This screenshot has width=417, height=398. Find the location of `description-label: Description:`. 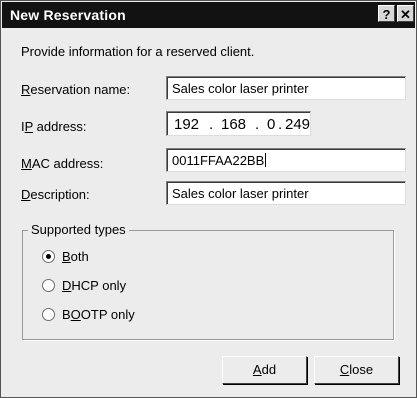

description-label: Description: is located at coordinates (55, 194).